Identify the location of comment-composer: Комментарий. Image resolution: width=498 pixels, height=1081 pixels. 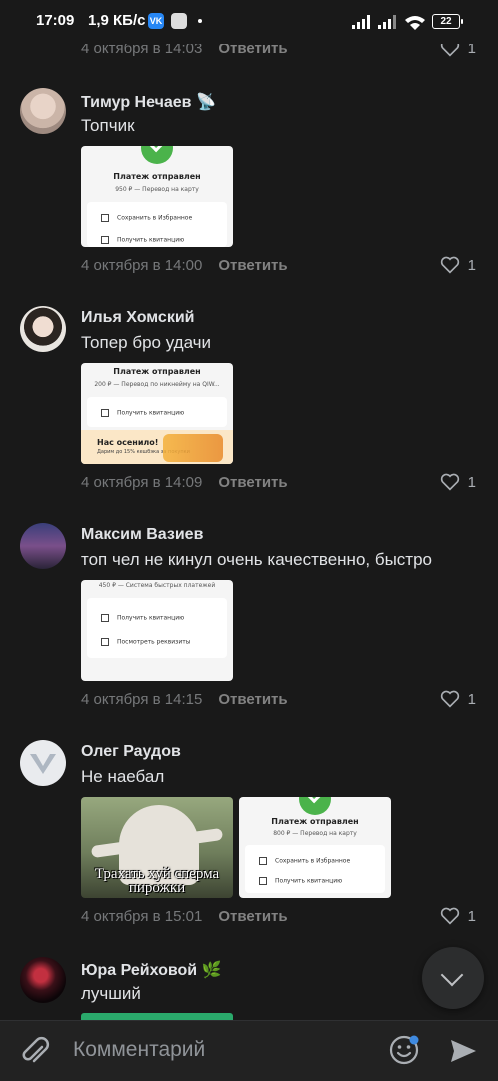
(249, 1050).